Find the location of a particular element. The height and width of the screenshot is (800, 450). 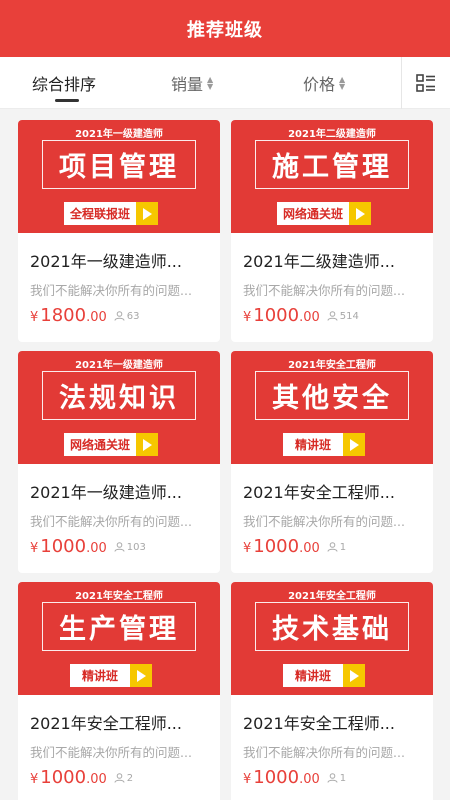

student-count-value: 103 is located at coordinates (136, 547).